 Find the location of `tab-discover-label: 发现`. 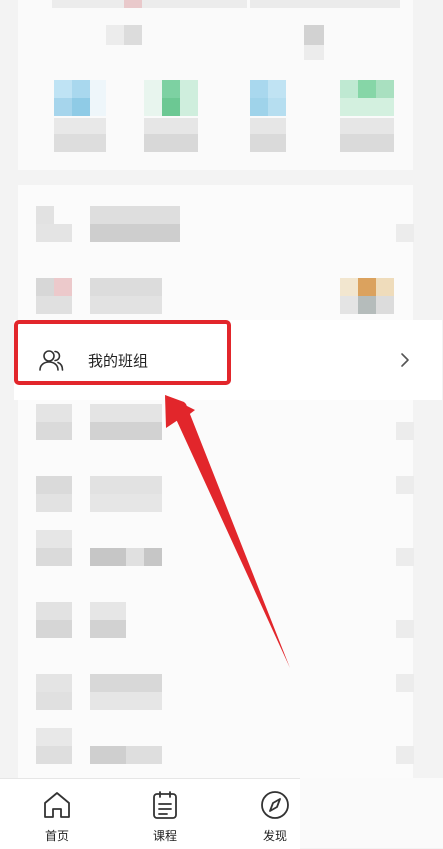

tab-discover-label: 发现 is located at coordinates (274, 836).